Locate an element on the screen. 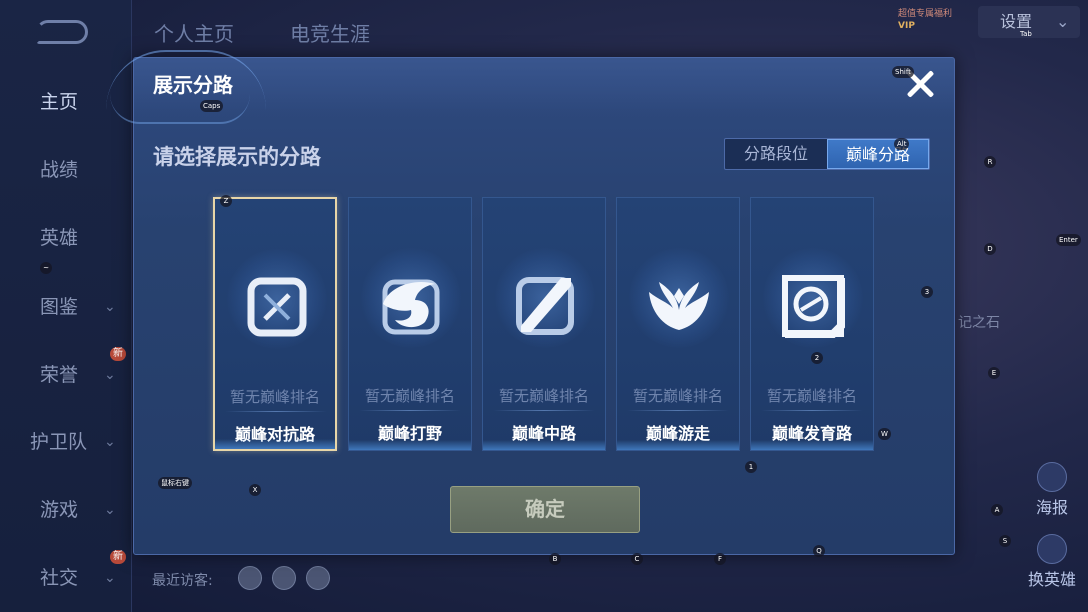  key-hint-x: X is located at coordinates (255, 490).